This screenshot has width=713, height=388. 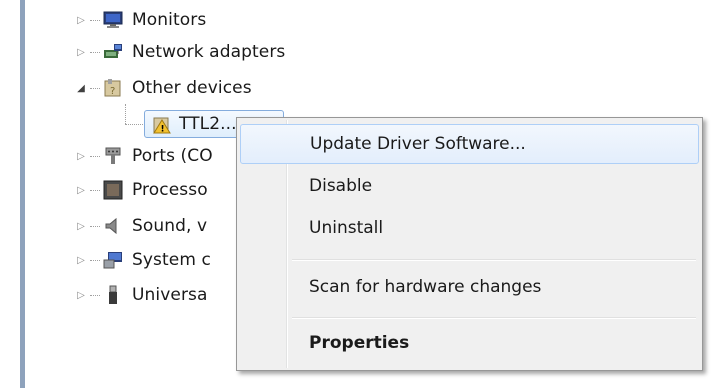 I want to click on pane-border, so click(x=22, y=194).